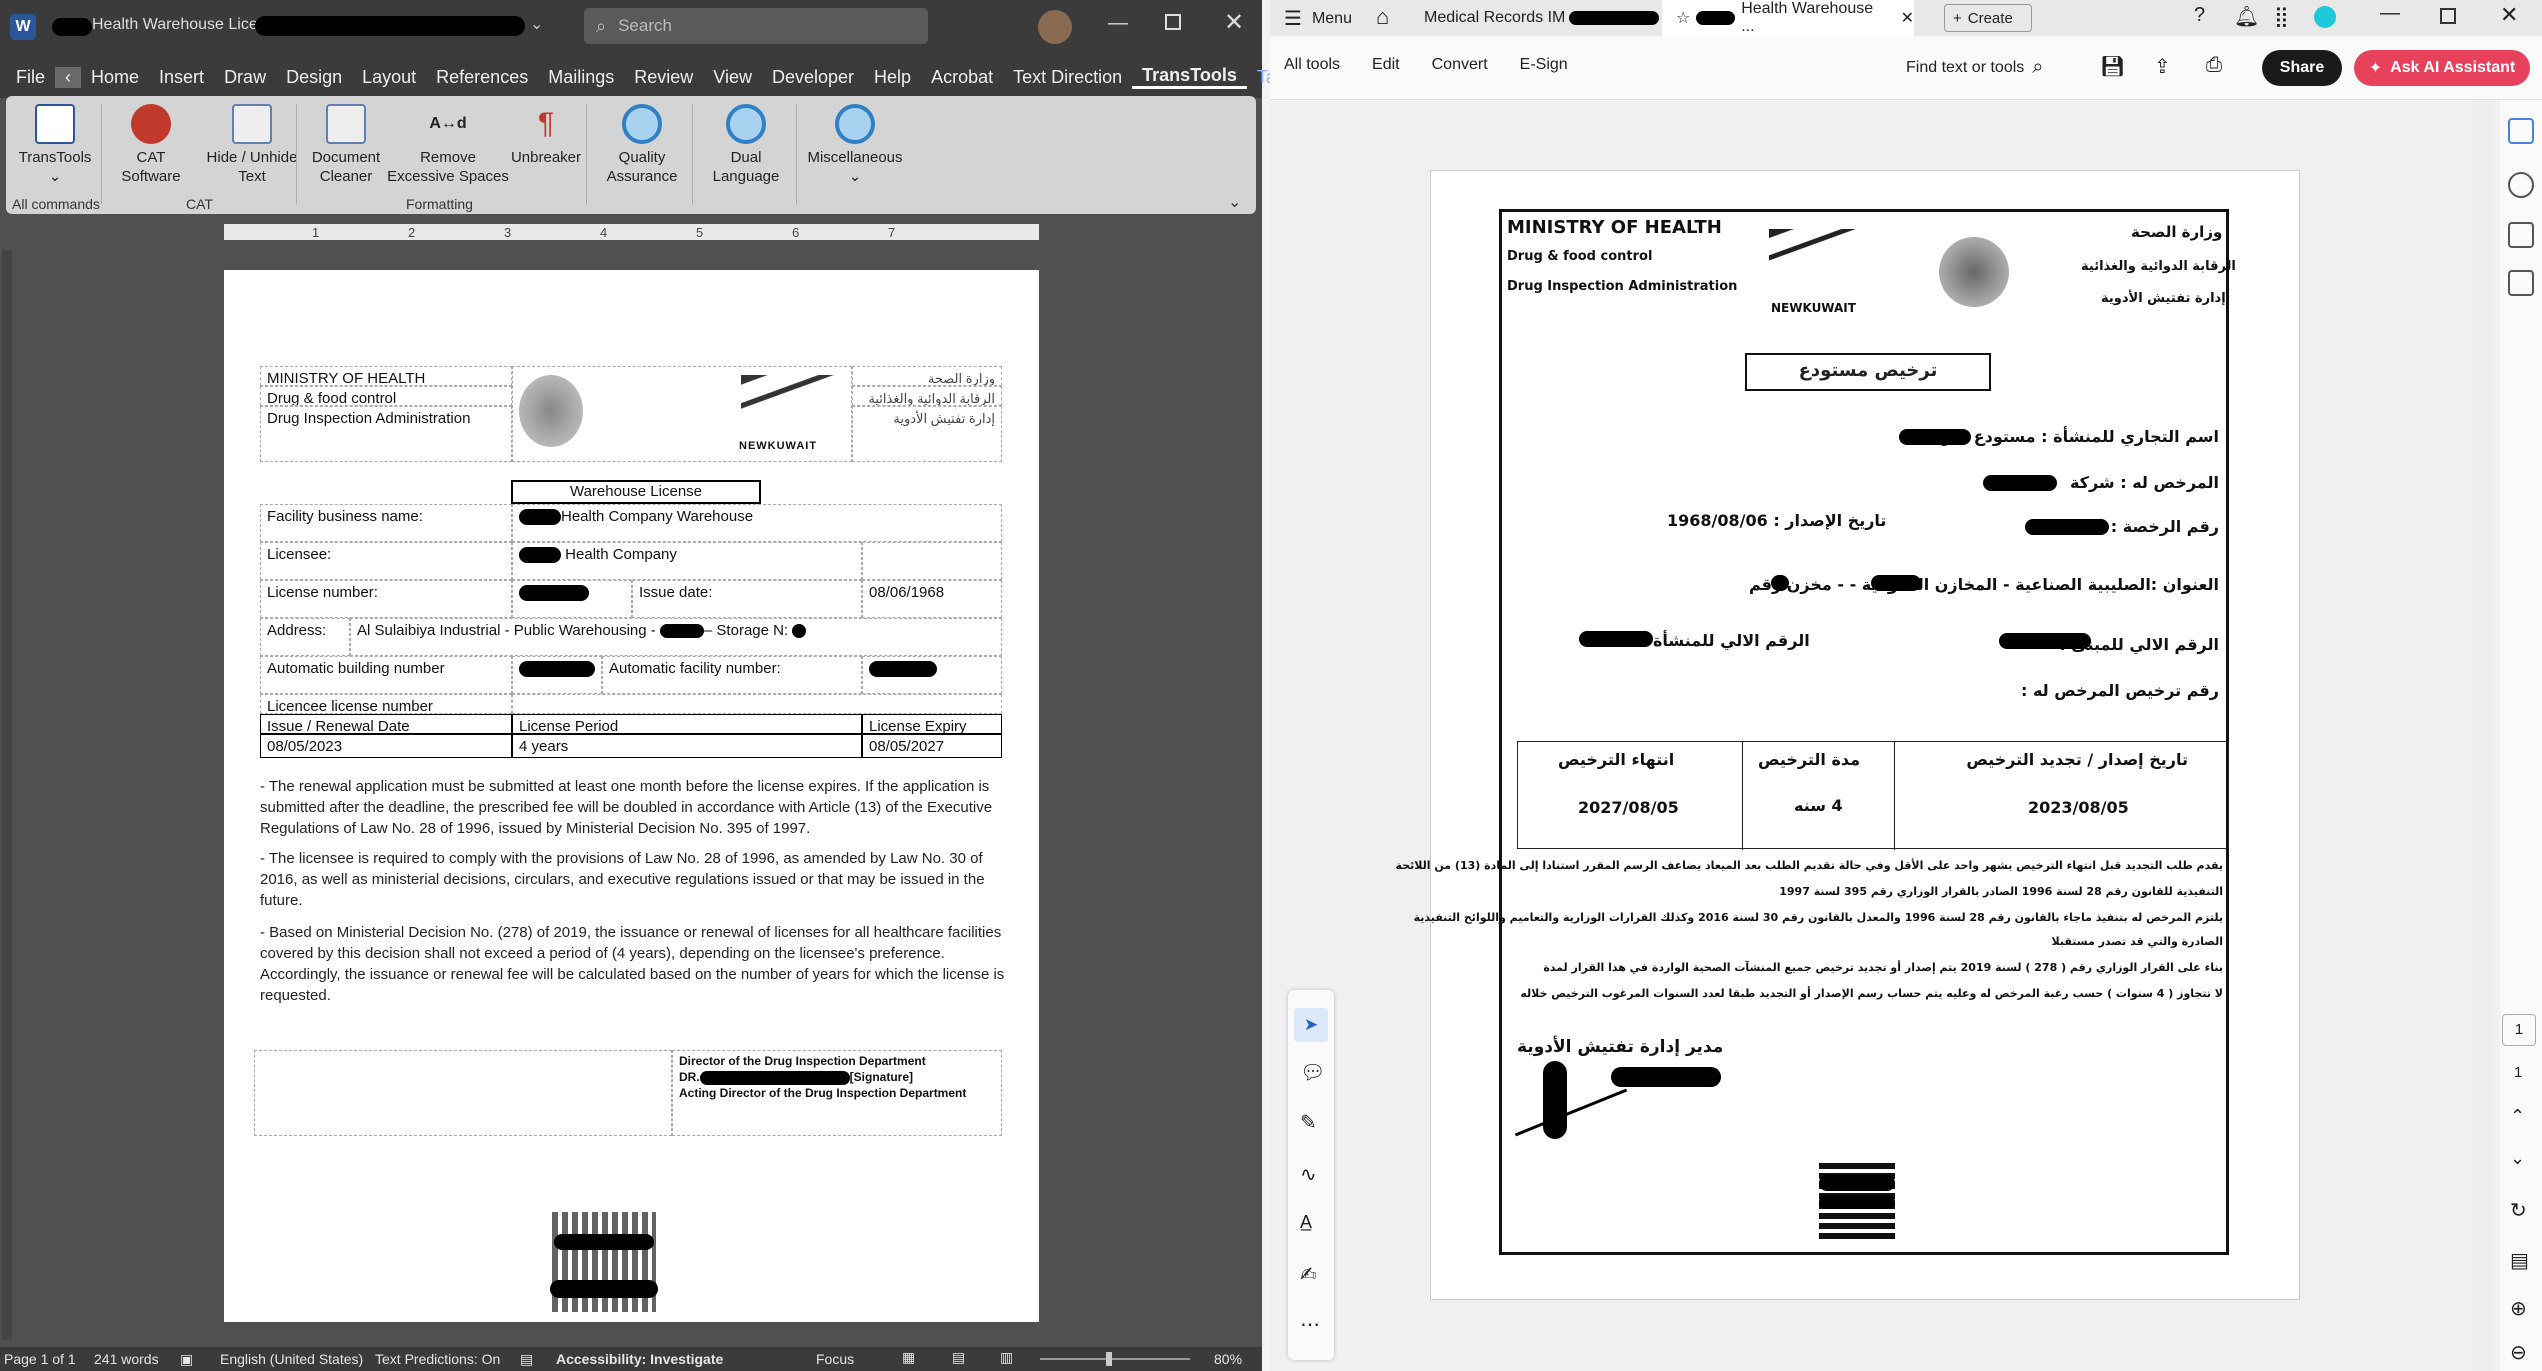 The width and height of the screenshot is (2542, 1371). I want to click on comment-icon: 💬︎, so click(1312, 1072).